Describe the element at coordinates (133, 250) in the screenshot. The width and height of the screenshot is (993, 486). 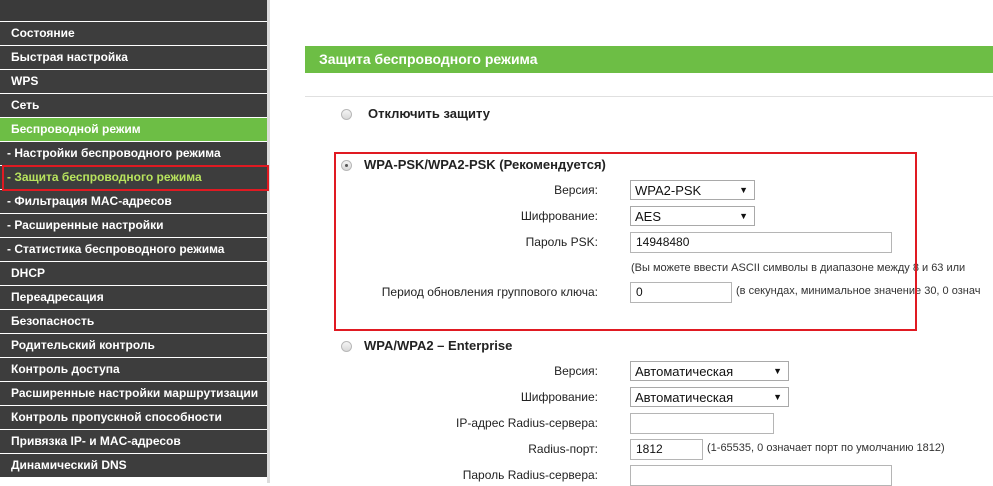
I see `sidebar-item-wireless-statistics: - Статистика беспроводного режима` at that location.